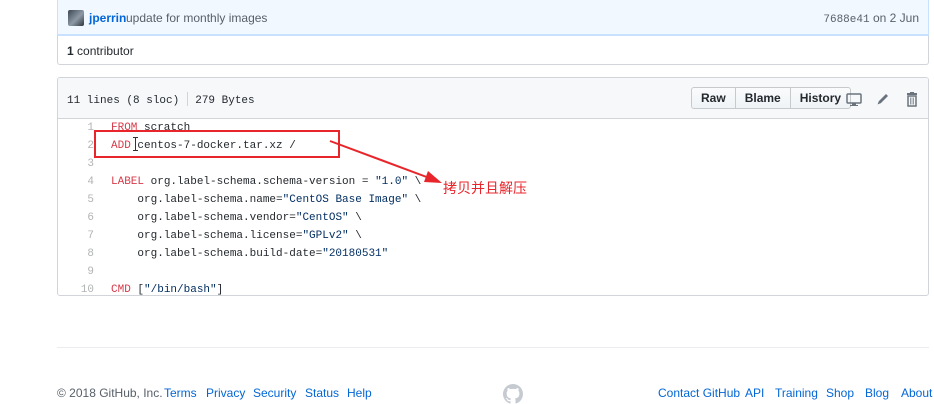 The image size is (934, 404). I want to click on code-text: [, so click(137, 290).